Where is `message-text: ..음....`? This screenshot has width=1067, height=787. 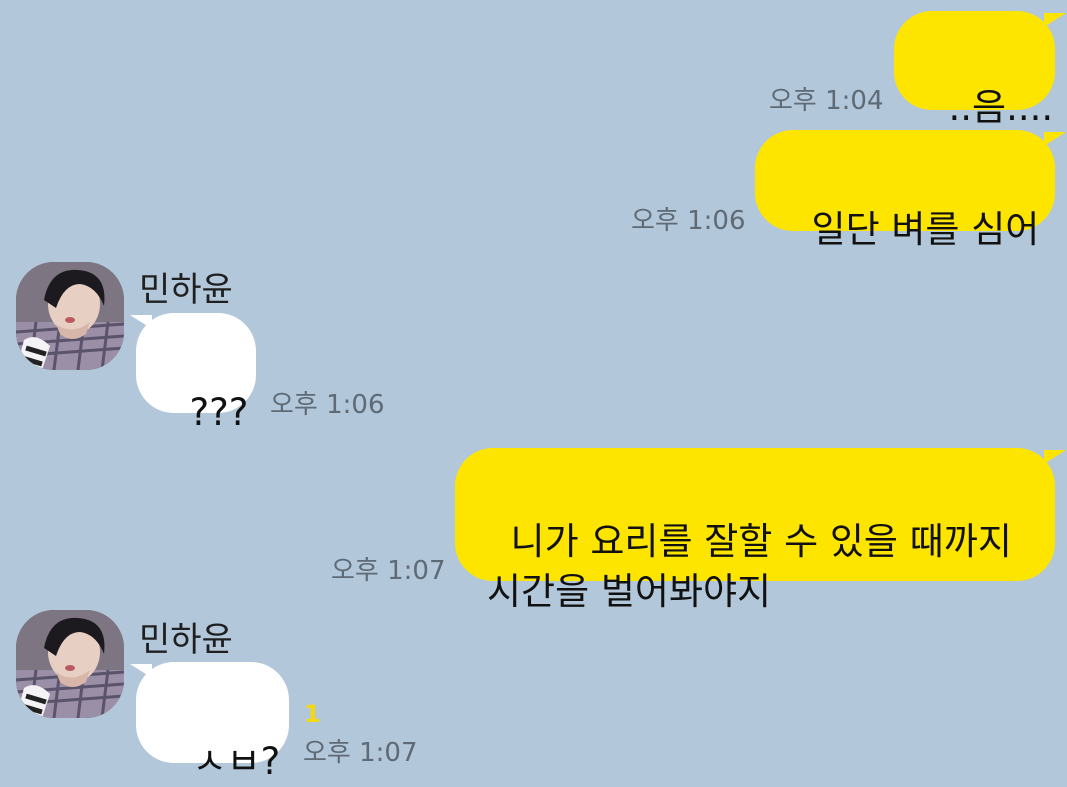
message-text: ..음.... is located at coordinates (1001, 107).